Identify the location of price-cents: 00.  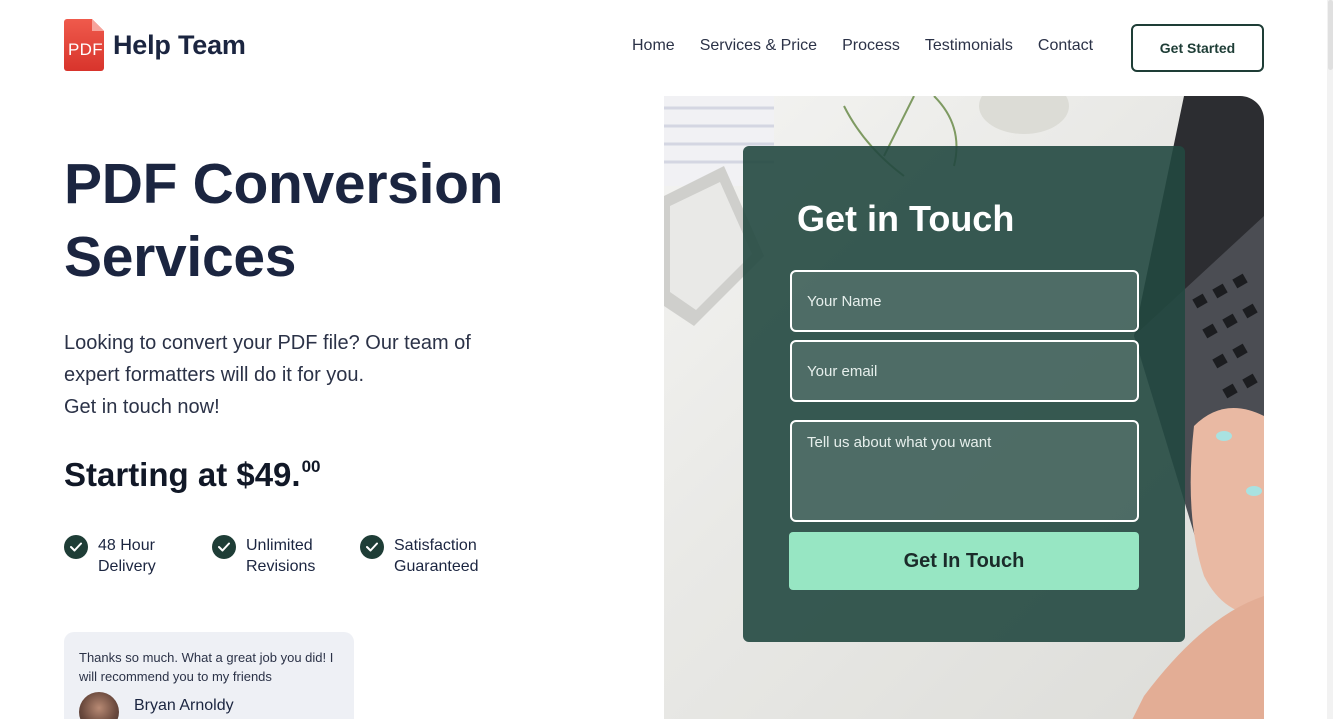
(311, 466).